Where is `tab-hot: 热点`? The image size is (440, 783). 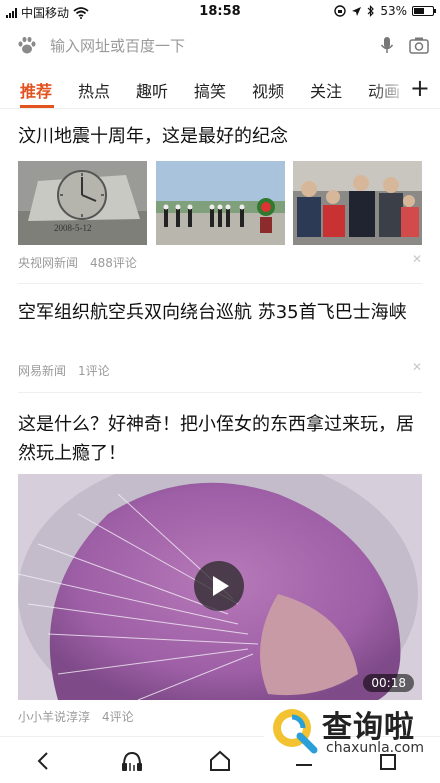 tab-hot: 热点 is located at coordinates (94, 90).